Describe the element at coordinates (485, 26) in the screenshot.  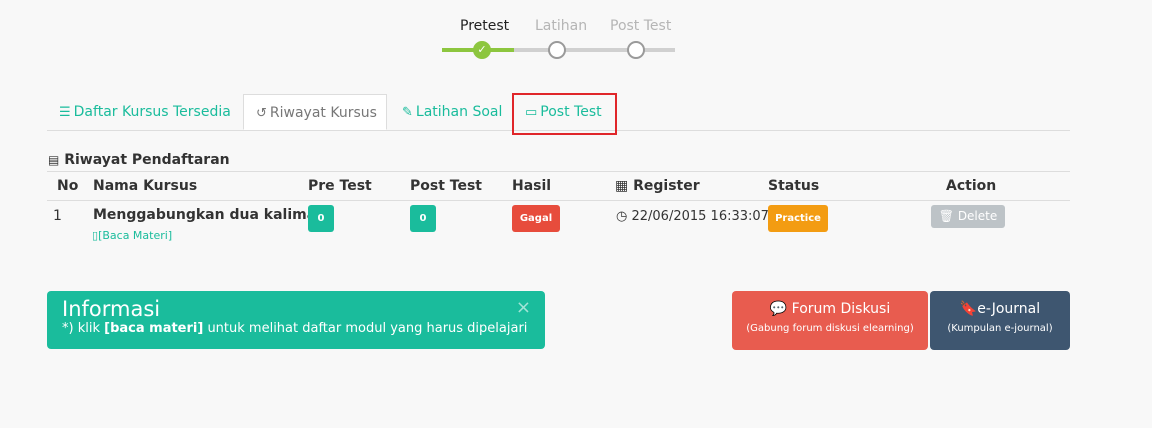
I see `step-label-pretest: Pretest` at that location.